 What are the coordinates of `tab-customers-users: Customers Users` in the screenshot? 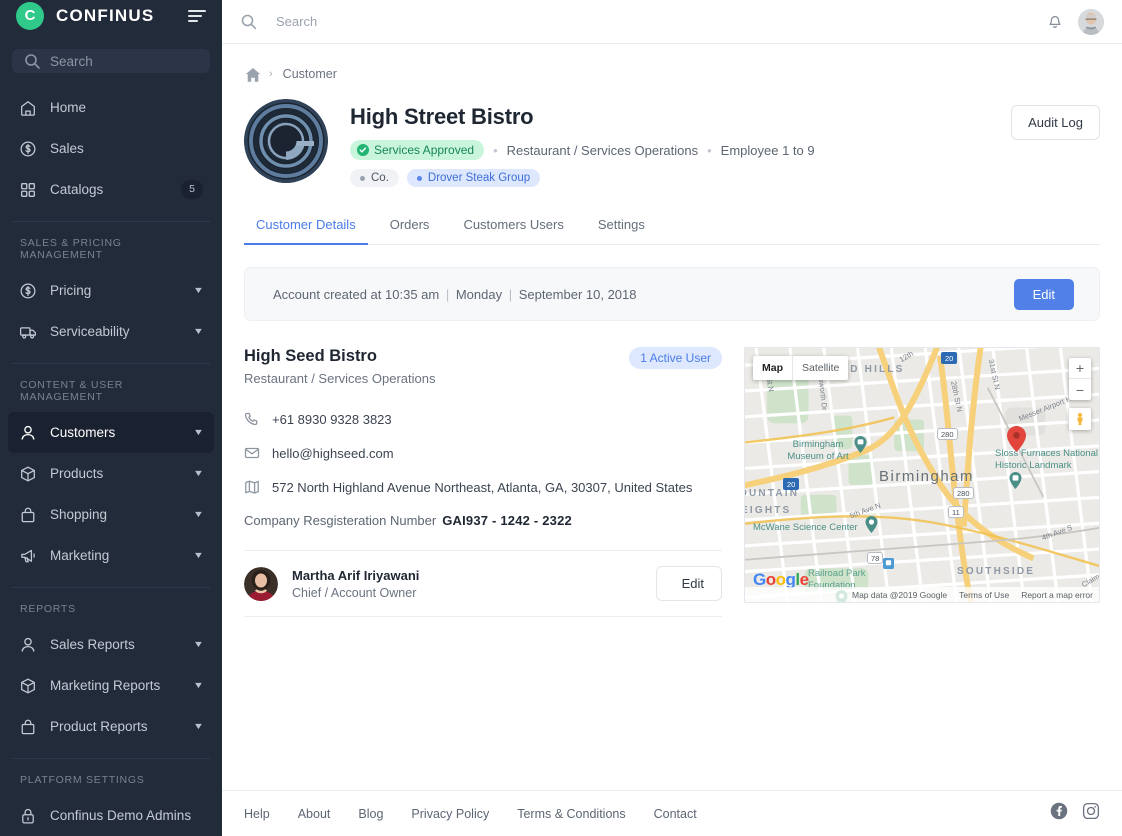 It's located at (513, 227).